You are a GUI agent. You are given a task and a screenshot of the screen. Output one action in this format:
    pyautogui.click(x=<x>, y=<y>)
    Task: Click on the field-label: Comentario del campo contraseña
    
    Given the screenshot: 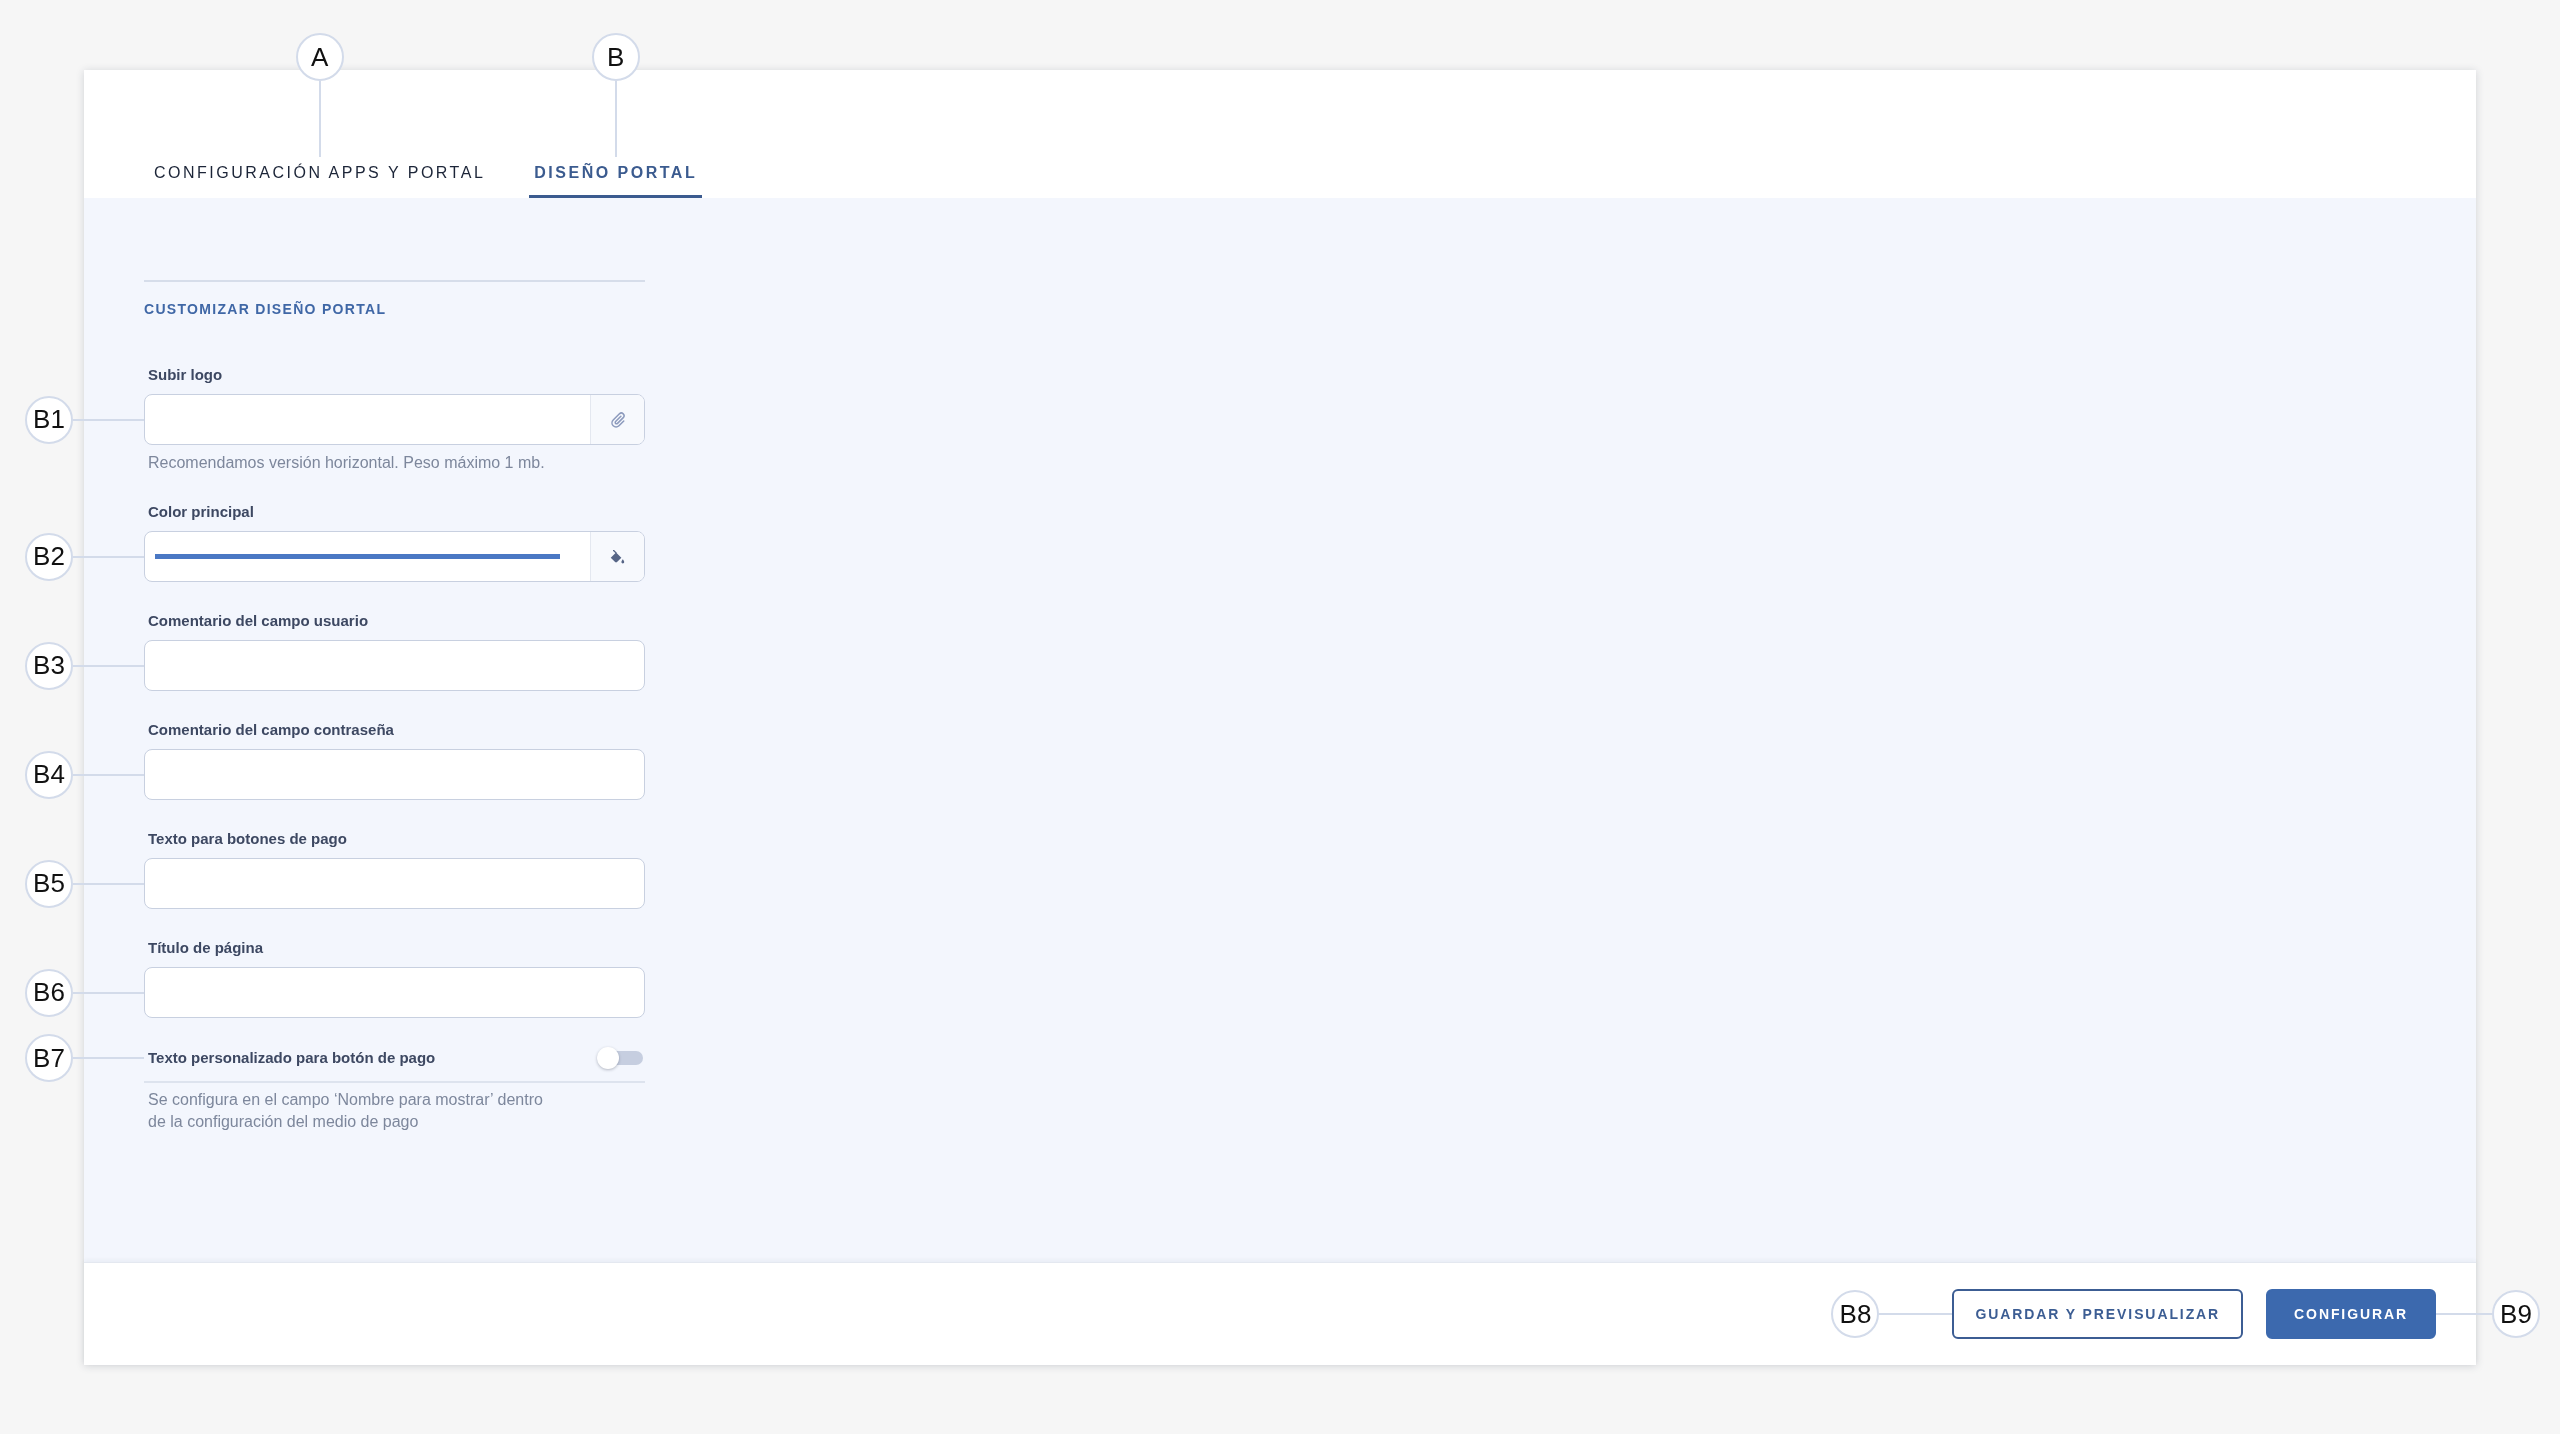 What is the action you would take?
    pyautogui.click(x=271, y=730)
    